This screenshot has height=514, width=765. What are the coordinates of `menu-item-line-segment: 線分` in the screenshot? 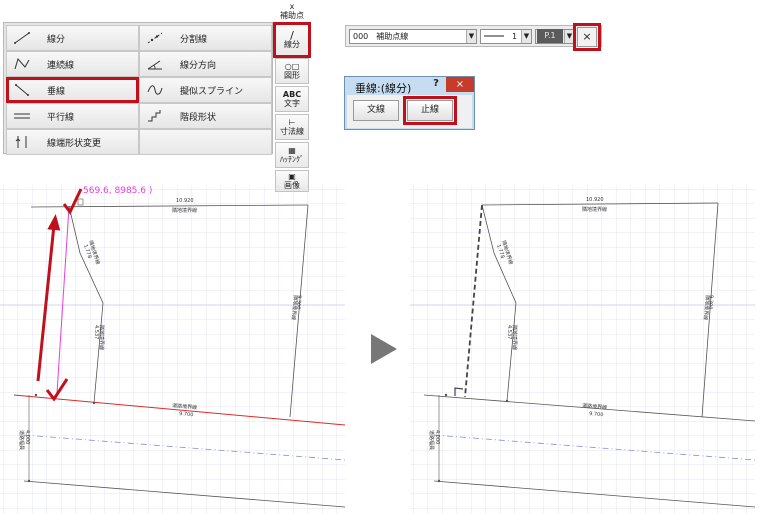 It's located at (72, 38).